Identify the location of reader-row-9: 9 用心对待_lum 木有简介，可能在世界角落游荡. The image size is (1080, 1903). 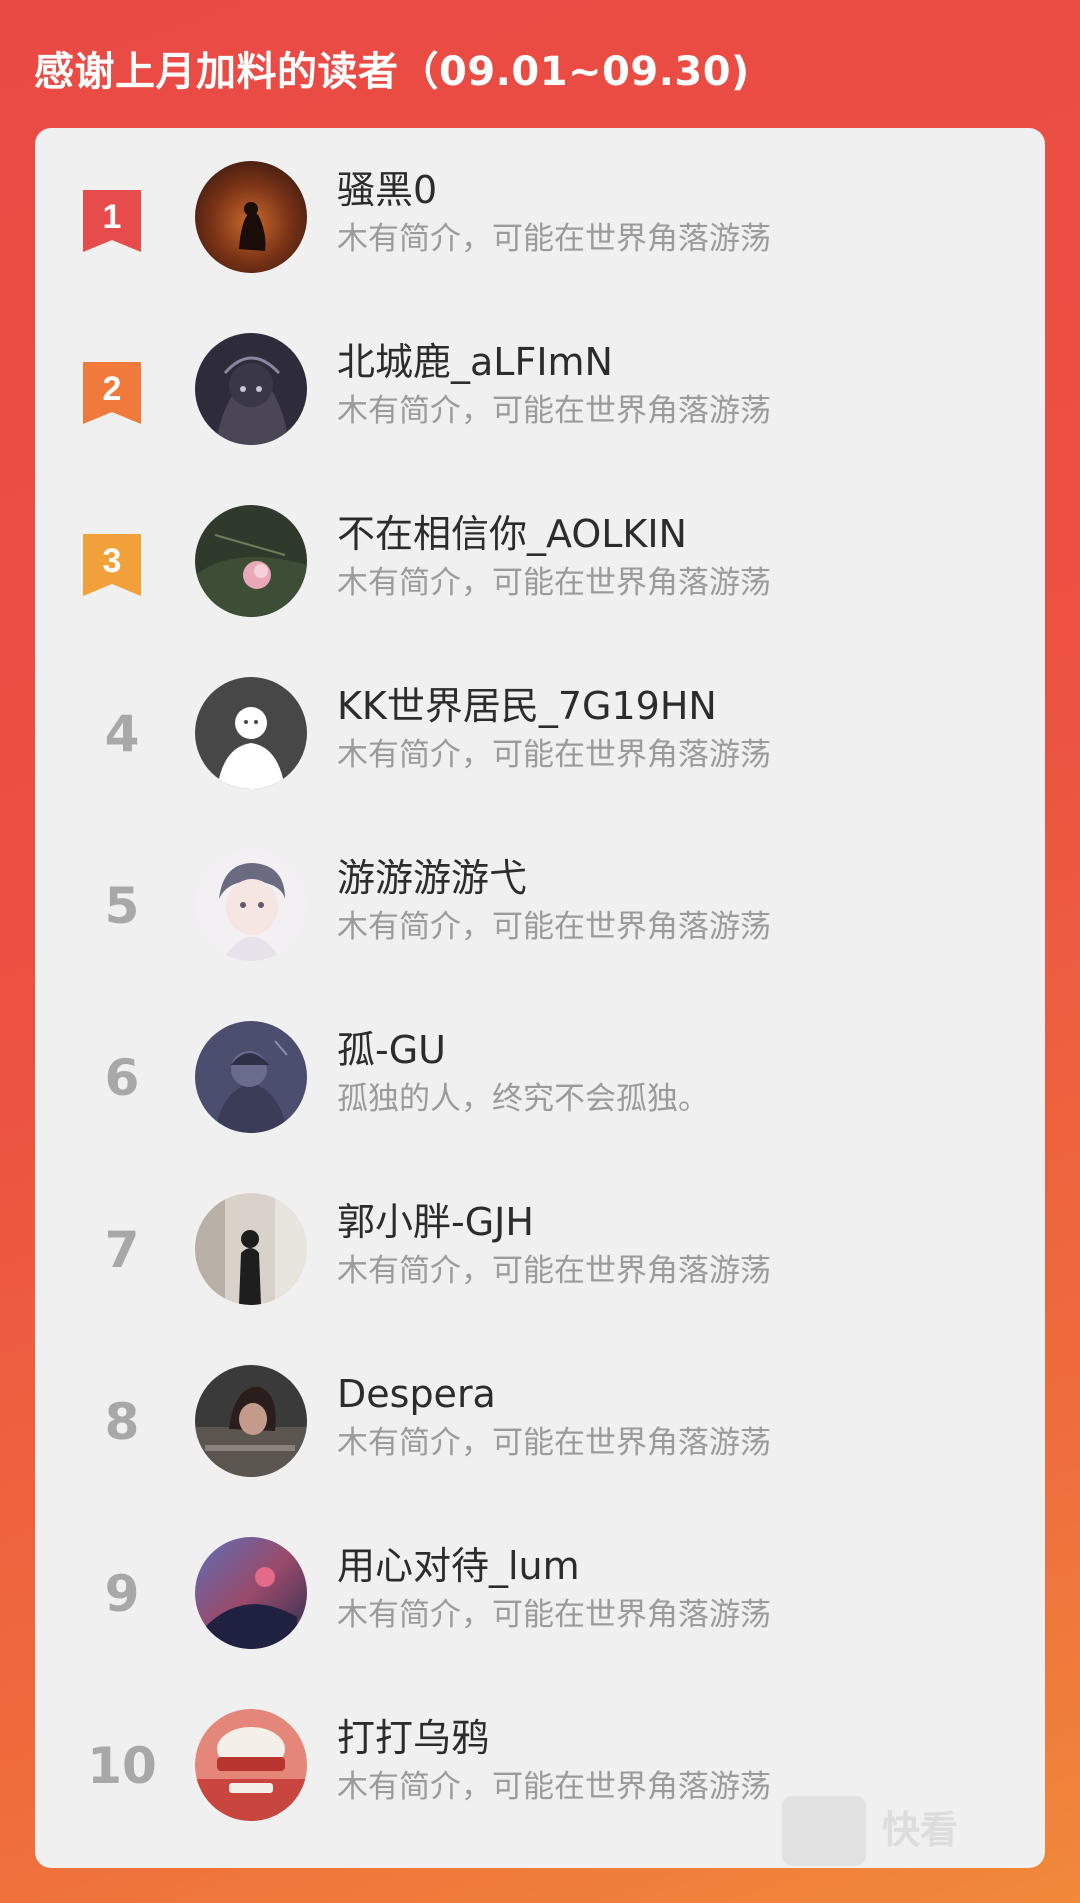
(540, 1590).